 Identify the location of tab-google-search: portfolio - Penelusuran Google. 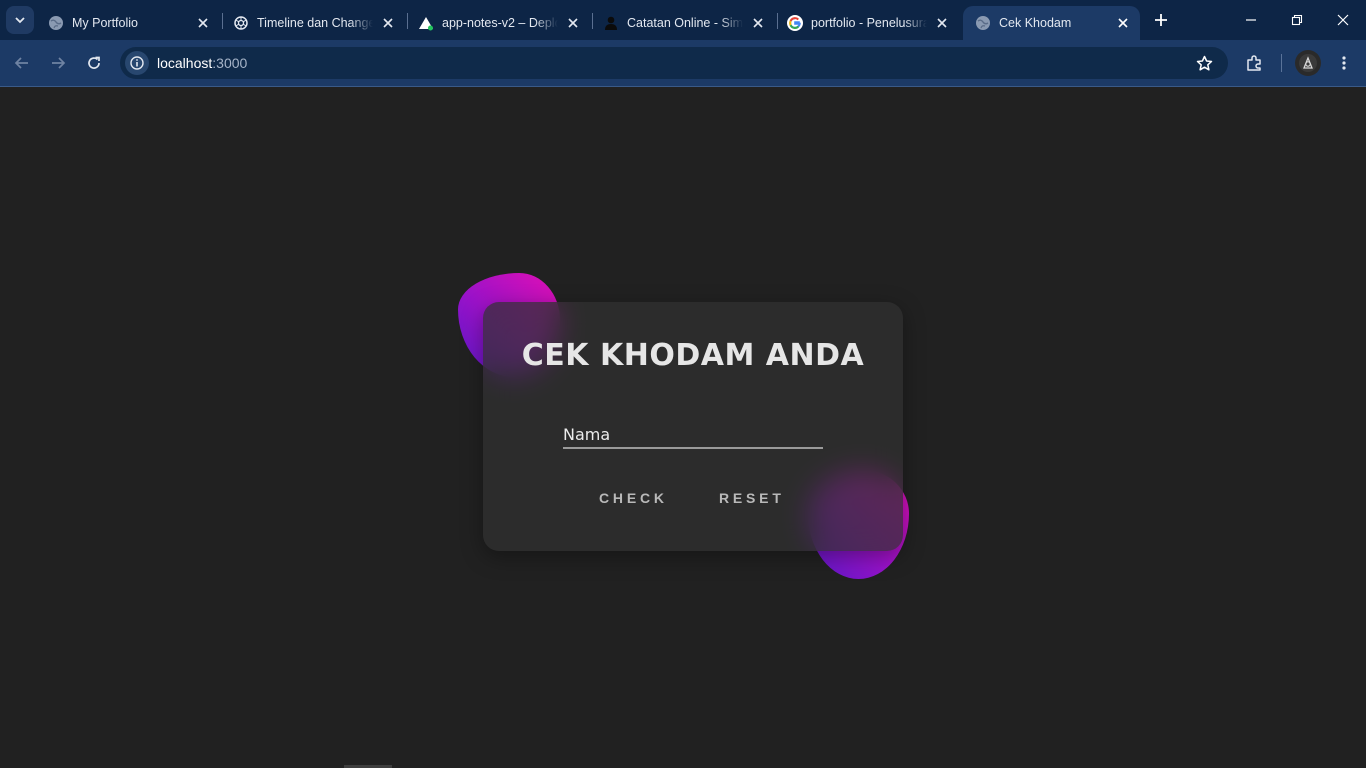
(867, 23).